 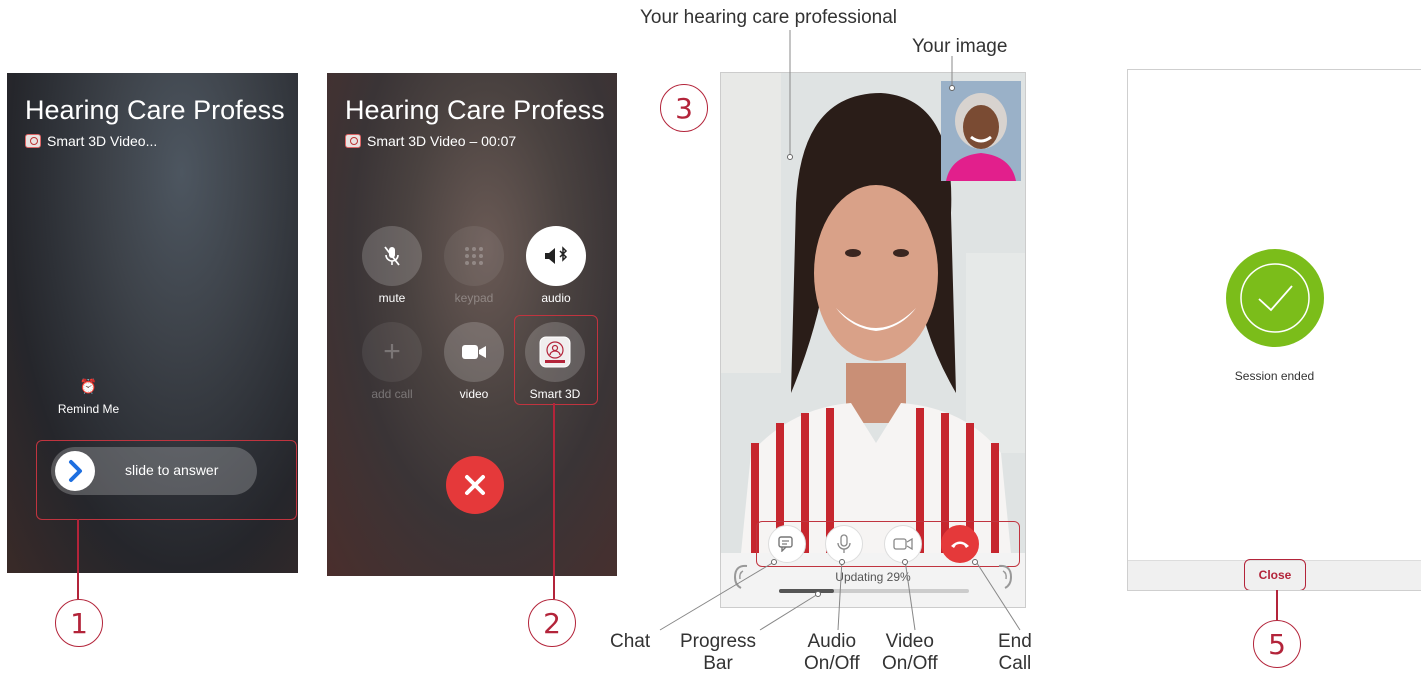 I want to click on progress-bar, so click(x=874, y=591).